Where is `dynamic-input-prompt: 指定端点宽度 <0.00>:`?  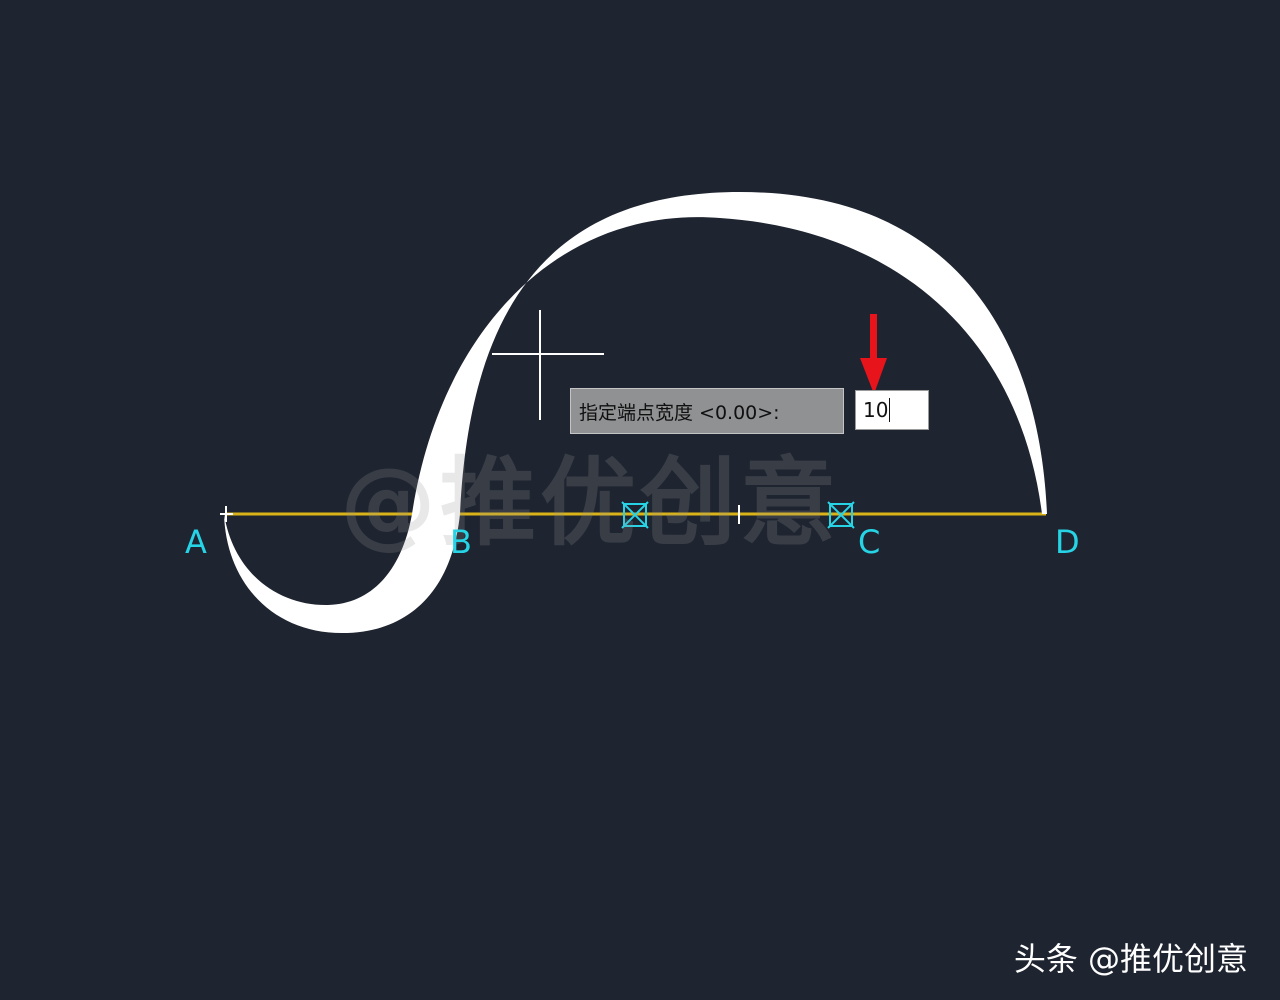 dynamic-input-prompt: 指定端点宽度 <0.00>: is located at coordinates (707, 411).